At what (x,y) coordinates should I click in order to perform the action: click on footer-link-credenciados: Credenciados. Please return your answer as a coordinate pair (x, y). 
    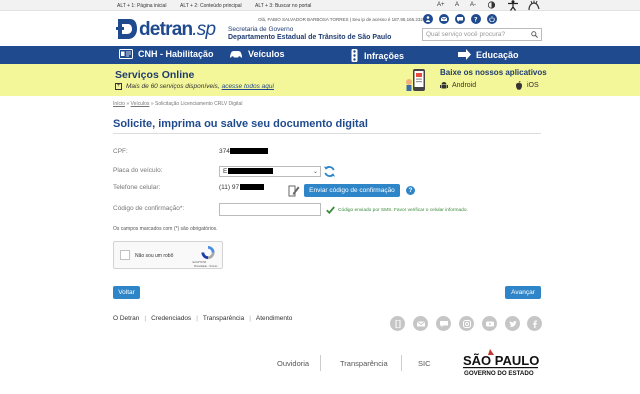
    Looking at the image, I should click on (171, 318).